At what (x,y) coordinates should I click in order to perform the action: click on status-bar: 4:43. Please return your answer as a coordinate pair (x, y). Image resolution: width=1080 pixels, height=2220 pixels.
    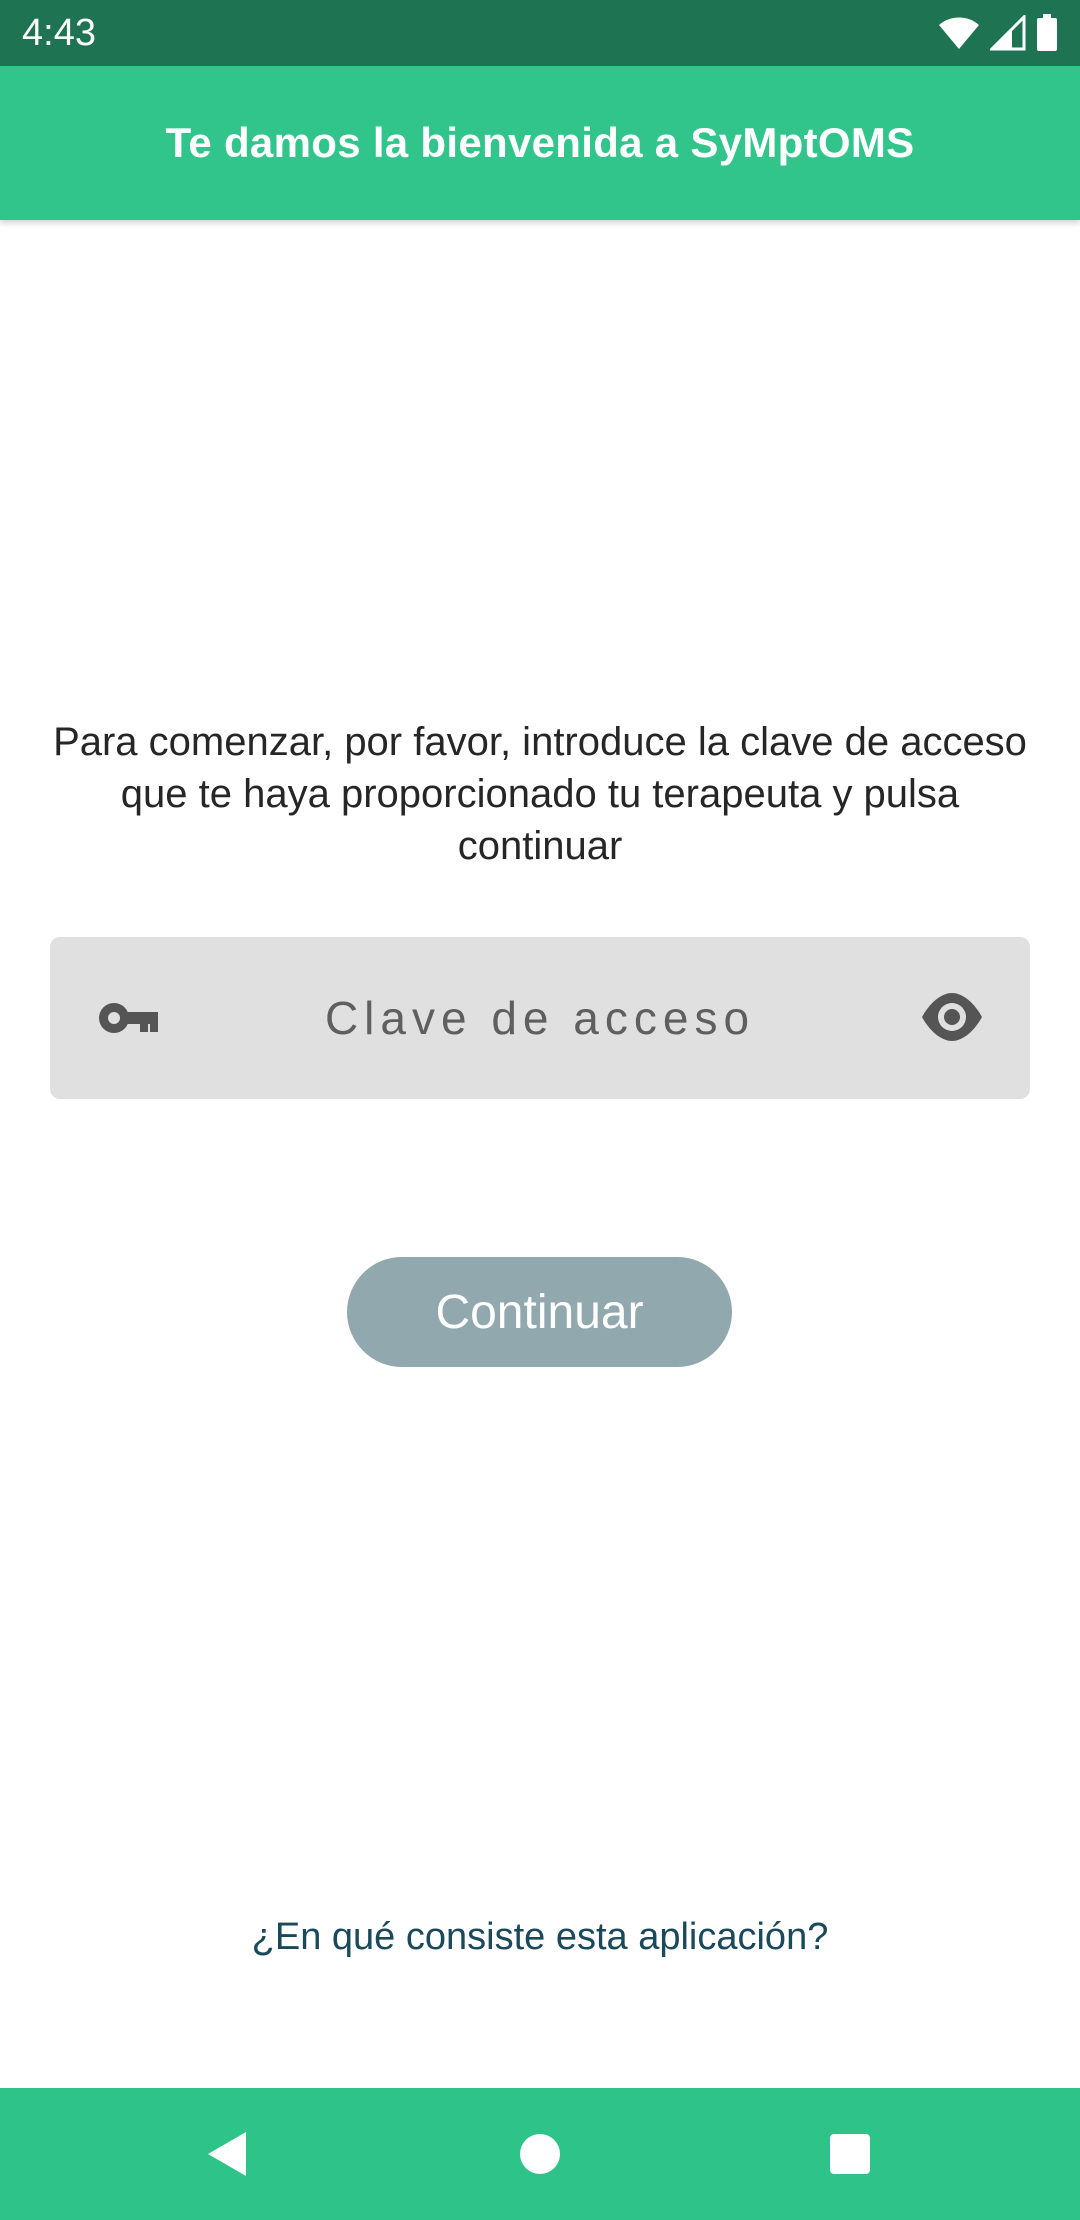
    Looking at the image, I should click on (540, 33).